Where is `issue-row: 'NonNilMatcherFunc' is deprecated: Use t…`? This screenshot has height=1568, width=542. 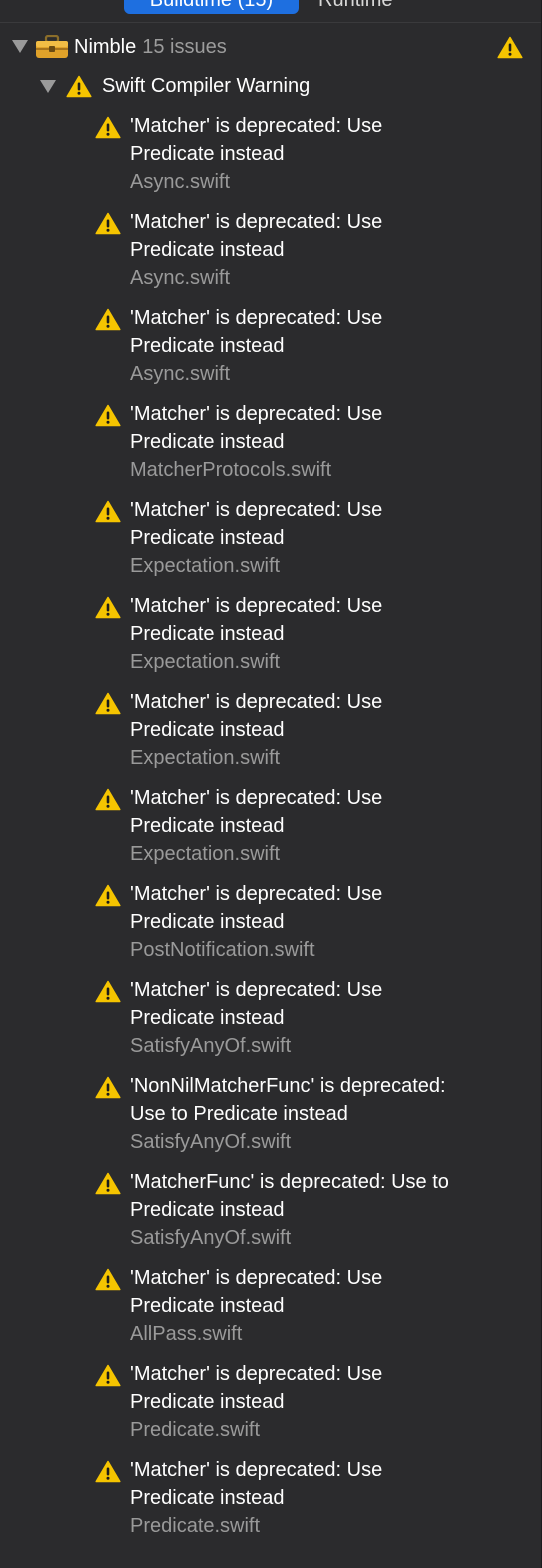
issue-row: 'NonNilMatcherFunc' is deprecated: Use t… is located at coordinates (271, 1120).